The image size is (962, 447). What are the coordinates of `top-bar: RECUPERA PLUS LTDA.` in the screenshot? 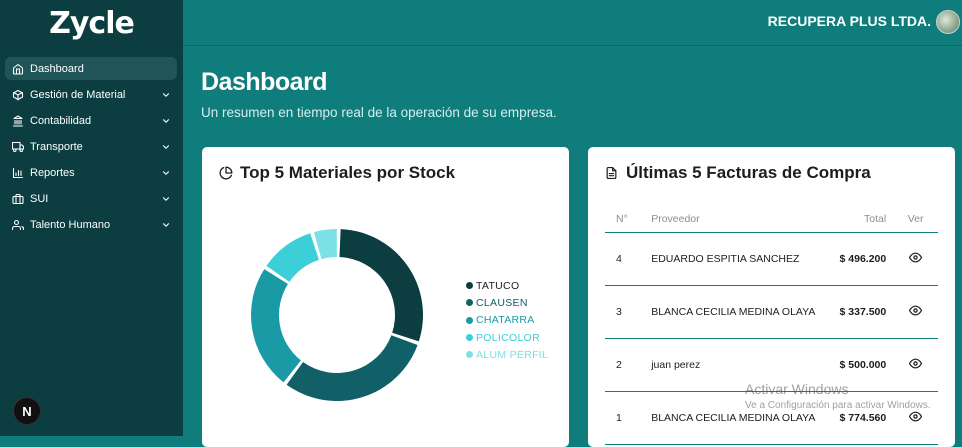 It's located at (572, 23).